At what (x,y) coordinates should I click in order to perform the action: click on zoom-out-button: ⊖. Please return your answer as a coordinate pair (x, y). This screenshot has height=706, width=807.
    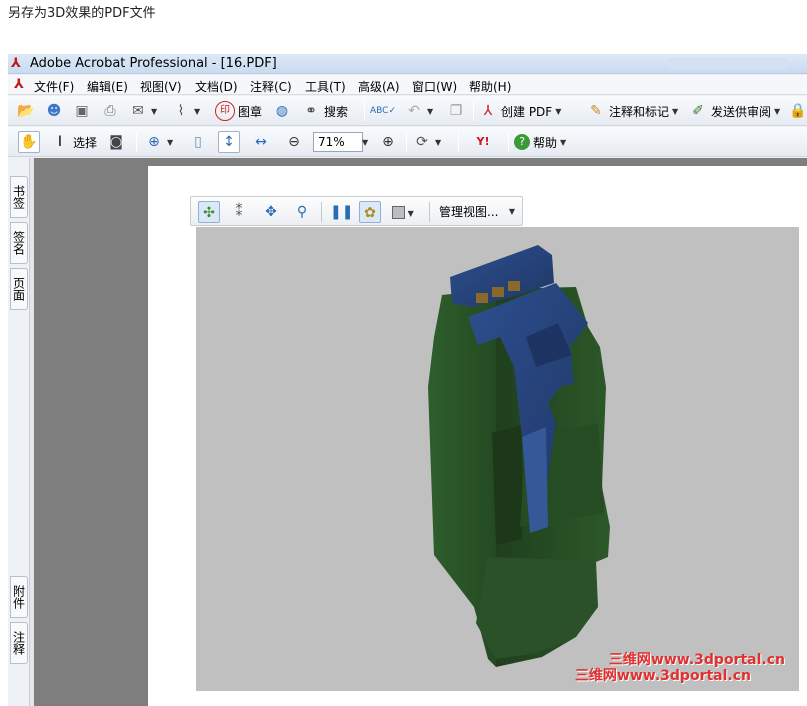
    Looking at the image, I should click on (294, 142).